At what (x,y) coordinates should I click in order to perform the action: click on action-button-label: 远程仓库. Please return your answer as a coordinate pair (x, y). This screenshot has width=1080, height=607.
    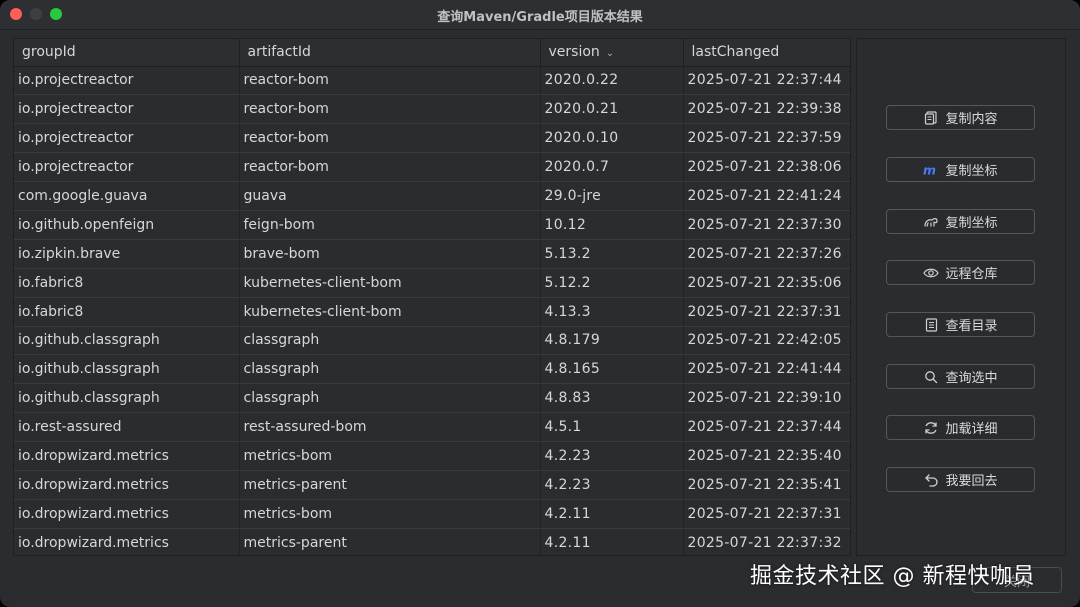
    Looking at the image, I should click on (971, 274).